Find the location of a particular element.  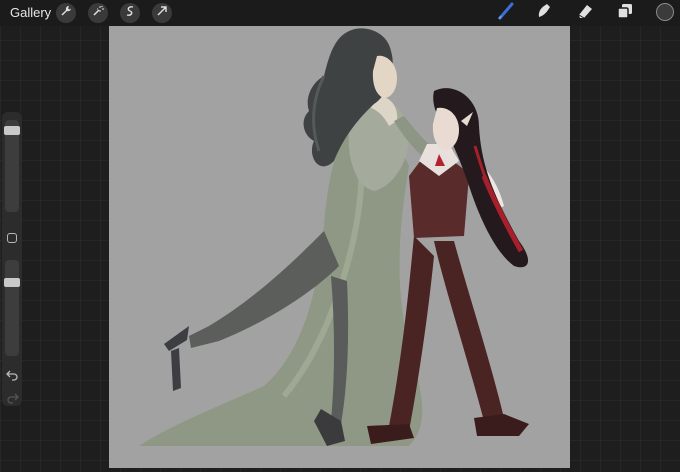

transform-button is located at coordinates (162, 13).